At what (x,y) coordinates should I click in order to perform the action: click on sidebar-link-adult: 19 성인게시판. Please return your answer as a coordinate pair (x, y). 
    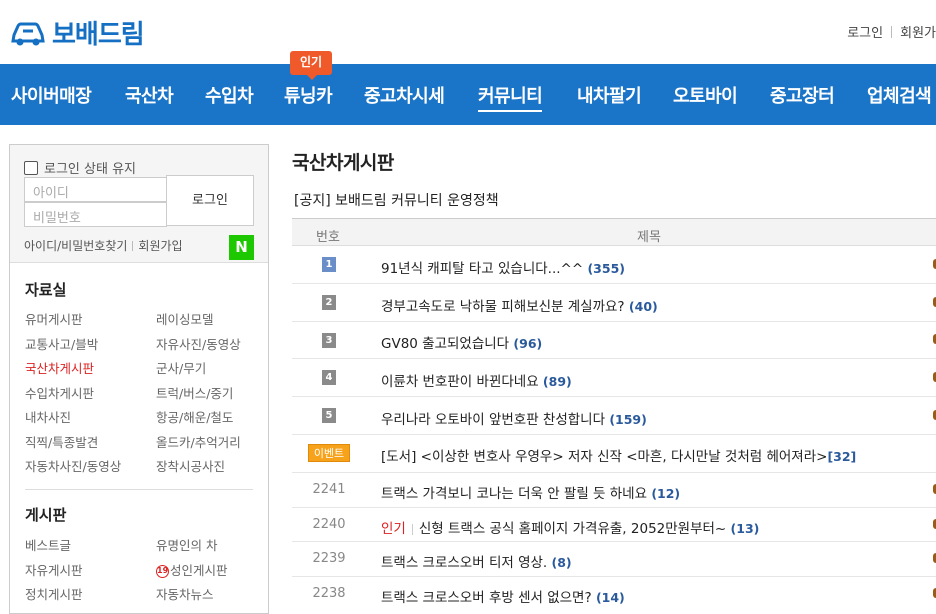
    Looking at the image, I should click on (192, 569).